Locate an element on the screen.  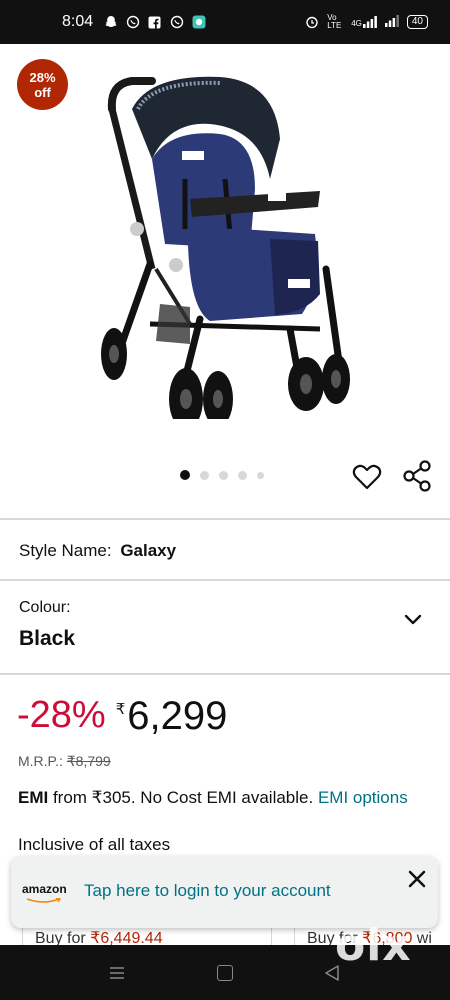
style-name-value: Galaxy is located at coordinates (148, 550).